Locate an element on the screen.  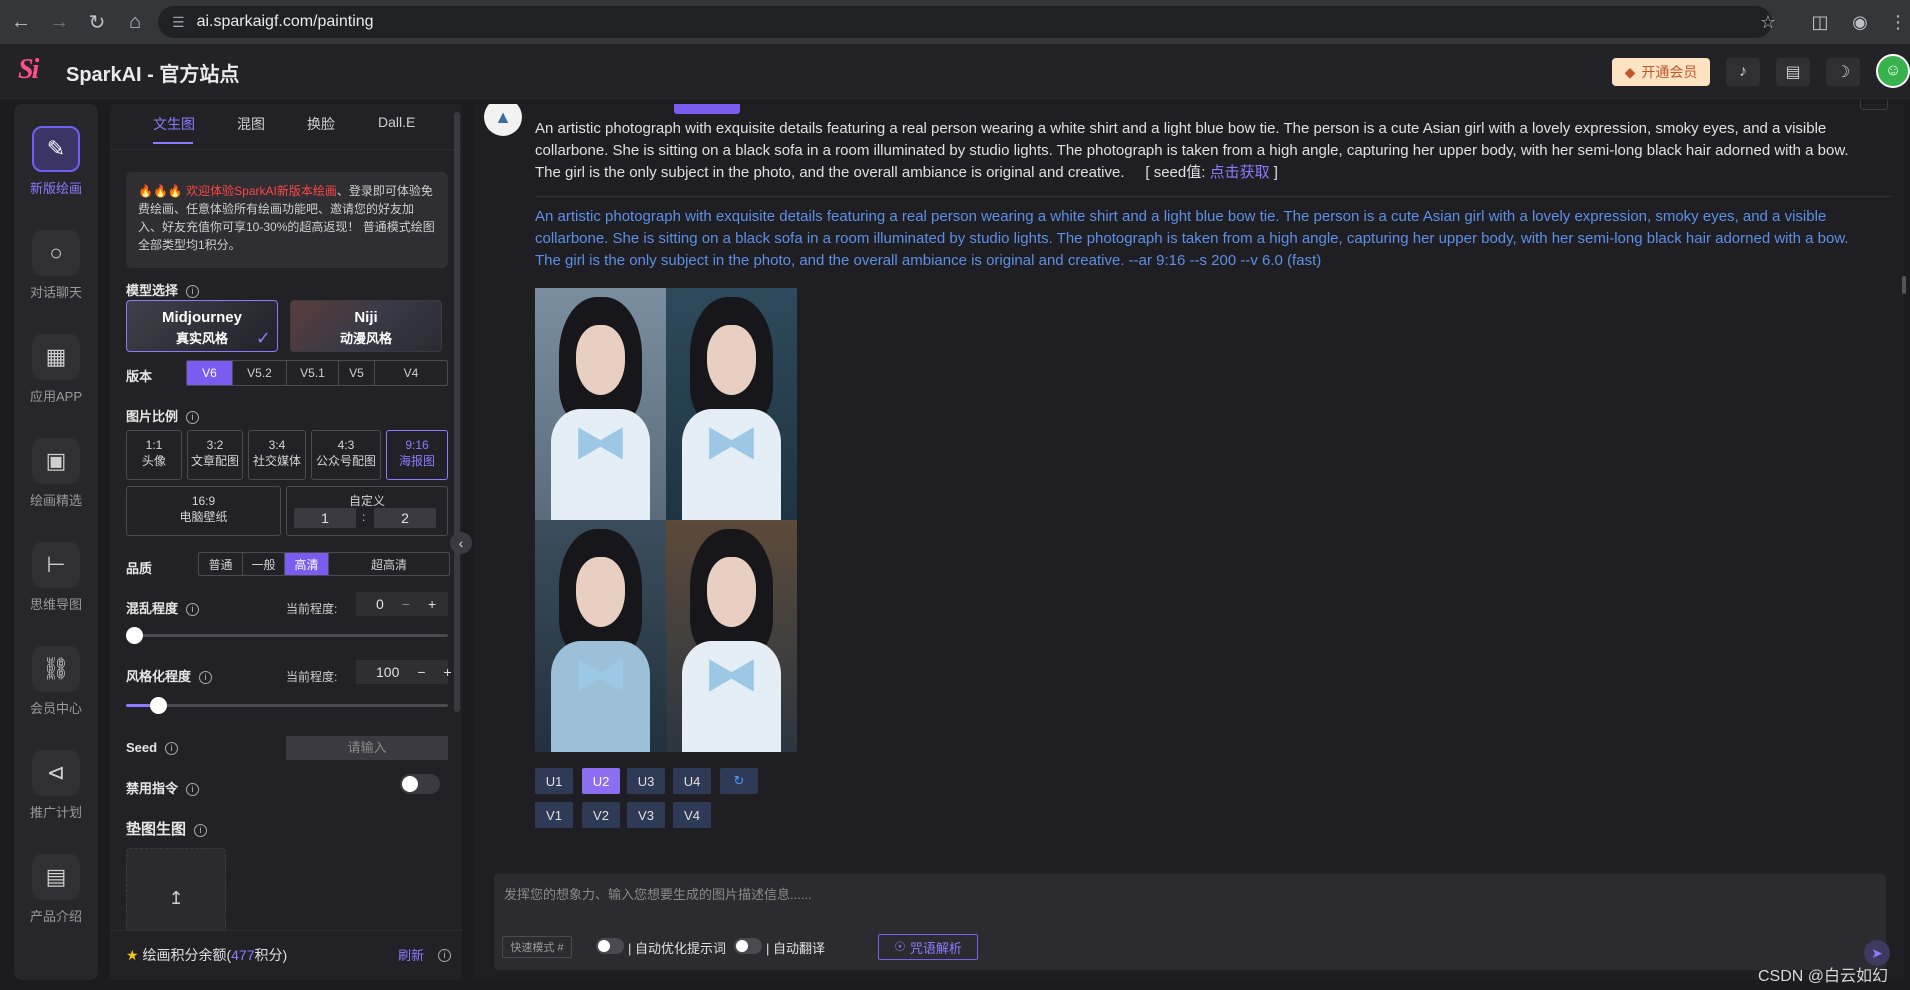
main-scrollbar is located at coordinates (1904, 285).